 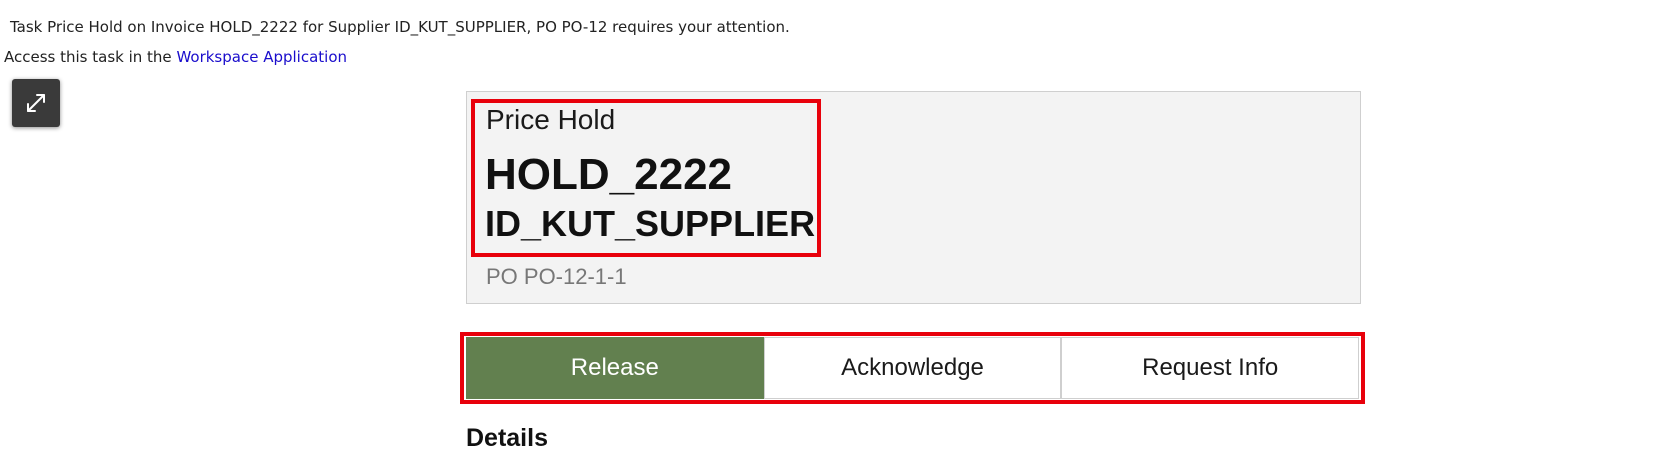 I want to click on po-number: PO PO-12-1-1, so click(x=556, y=276).